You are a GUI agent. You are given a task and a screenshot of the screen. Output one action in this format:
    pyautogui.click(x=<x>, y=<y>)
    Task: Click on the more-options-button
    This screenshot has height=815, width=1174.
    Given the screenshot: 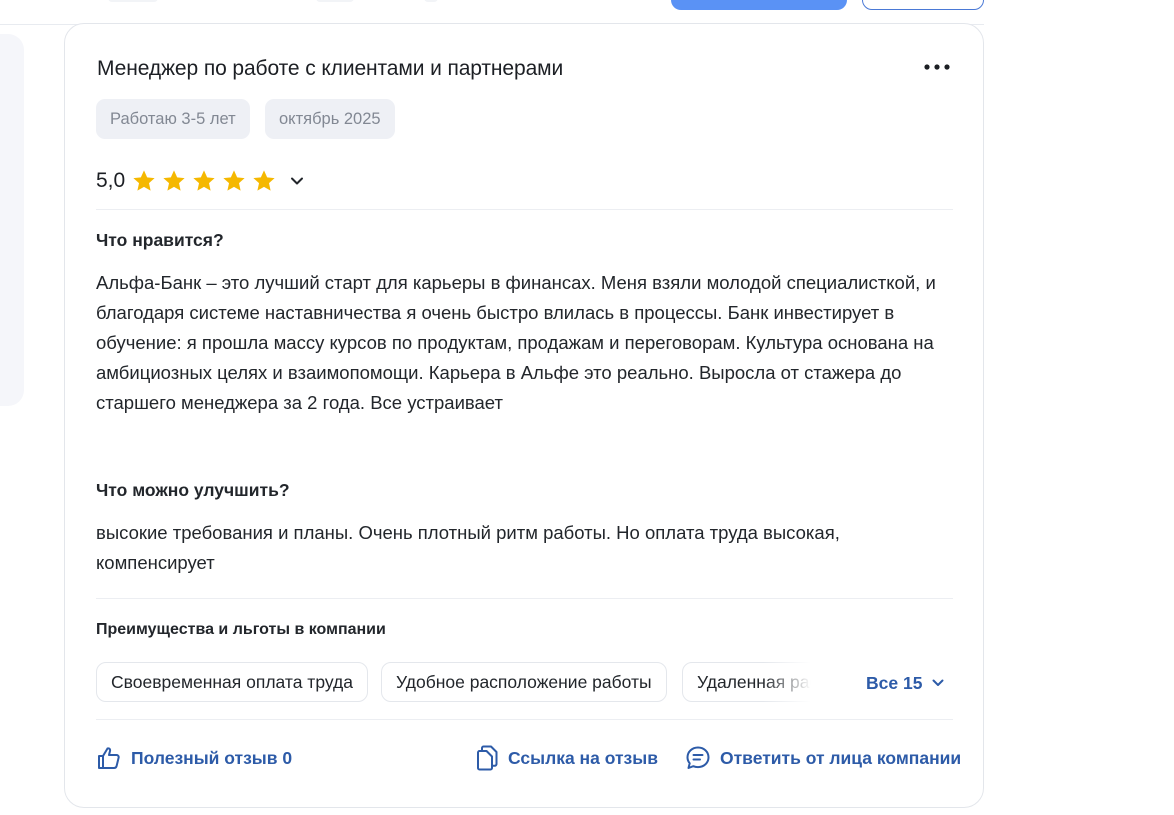 What is the action you would take?
    pyautogui.click(x=937, y=67)
    